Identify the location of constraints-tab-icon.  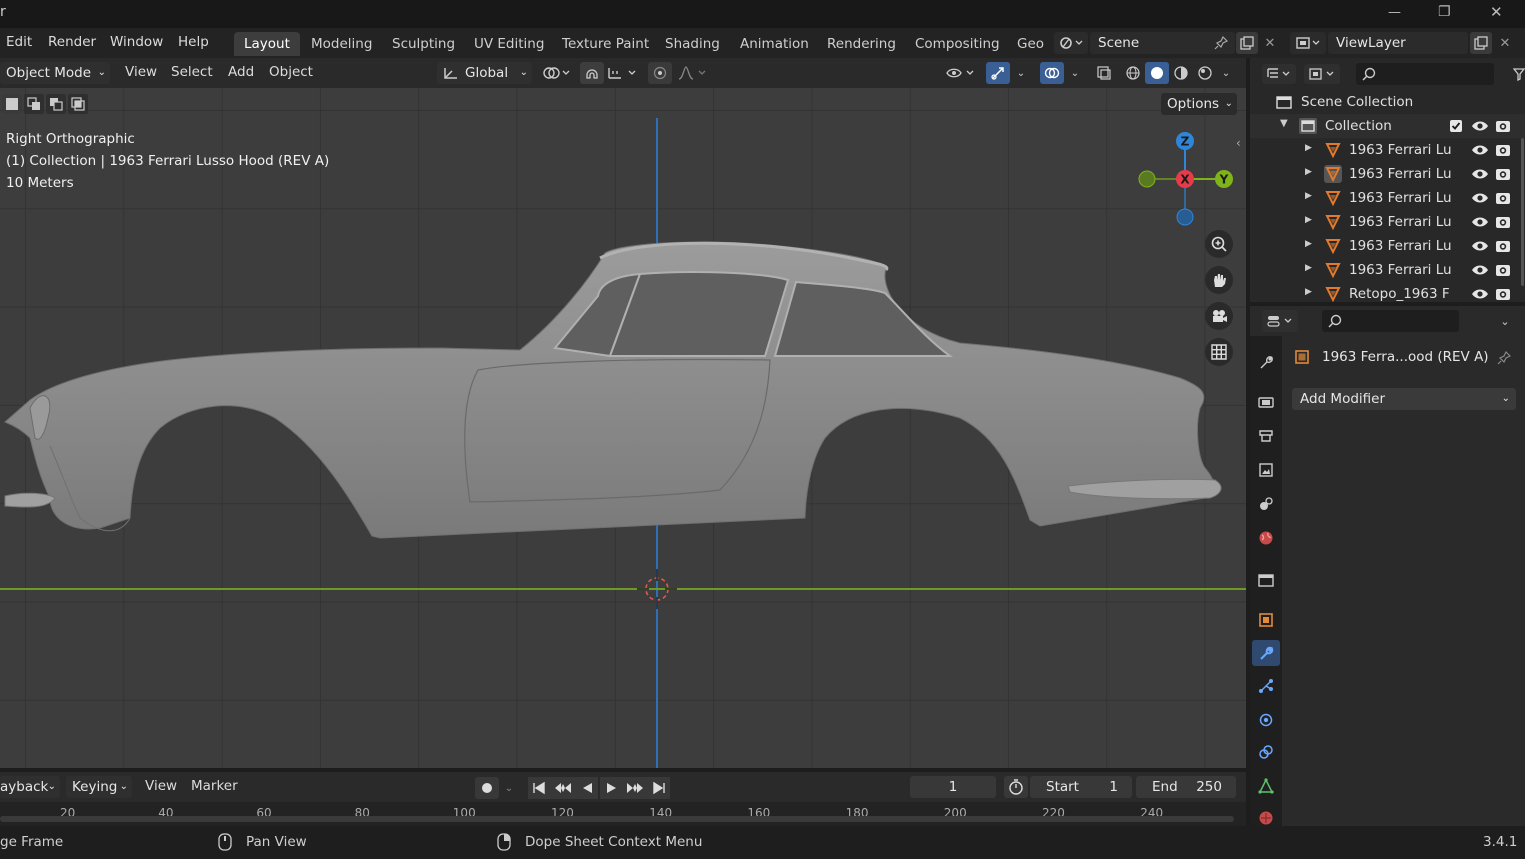
(1266, 752).